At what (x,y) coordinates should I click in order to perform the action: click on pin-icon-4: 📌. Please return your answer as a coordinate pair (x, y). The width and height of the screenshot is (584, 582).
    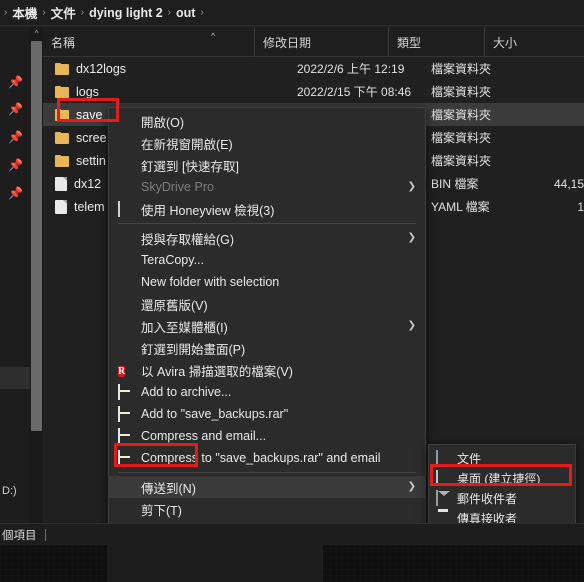
    Looking at the image, I should click on (15, 193).